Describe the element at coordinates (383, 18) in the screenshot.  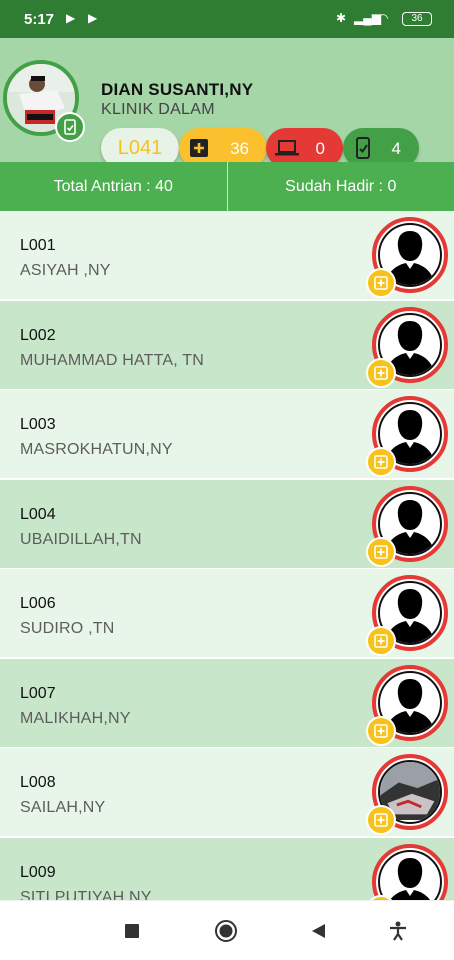
I see `wifi-icon: ◠` at that location.